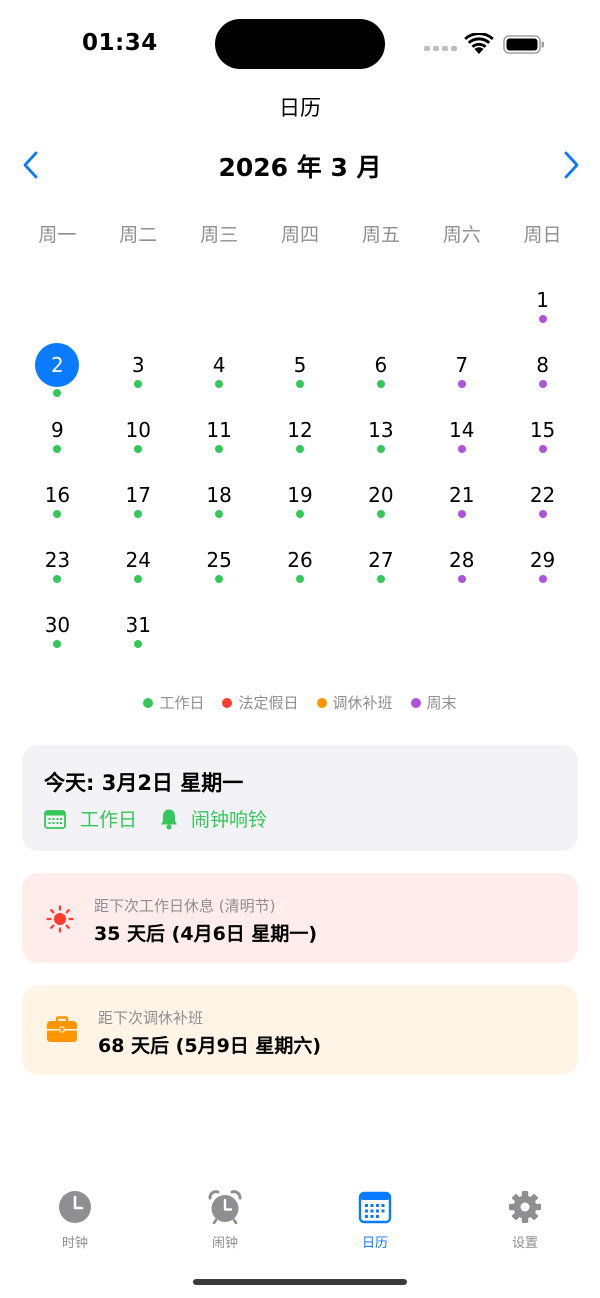  I want to click on alarm-status-label: 闹钟响铃, so click(229, 820).